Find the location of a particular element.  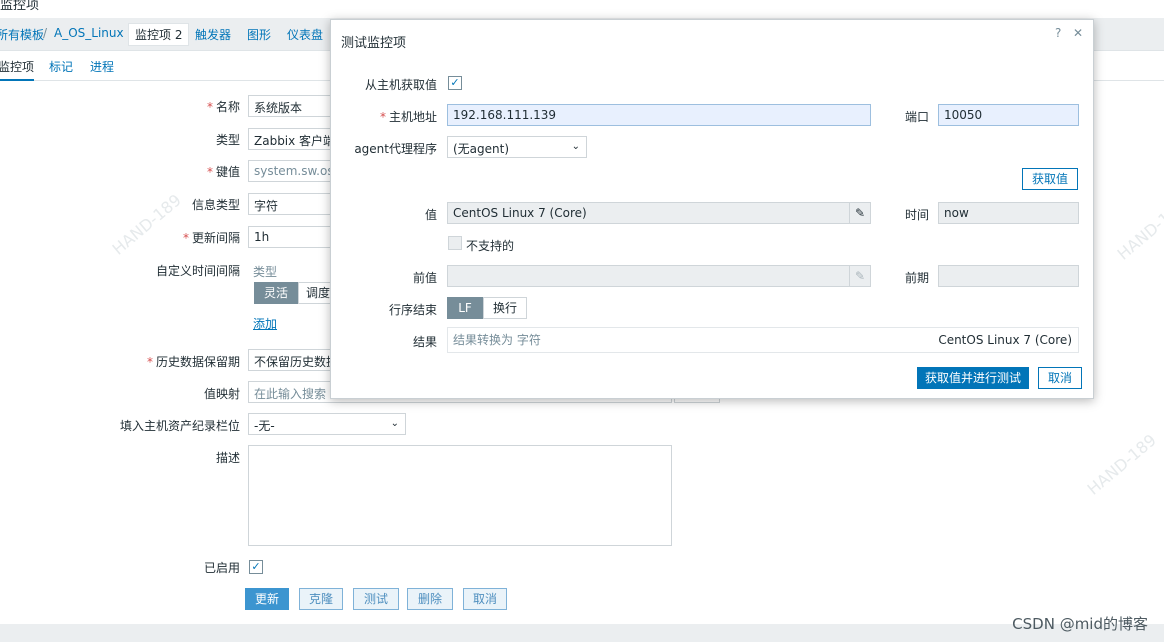

type-select: Zabbix 客户端 is located at coordinates (293, 139).